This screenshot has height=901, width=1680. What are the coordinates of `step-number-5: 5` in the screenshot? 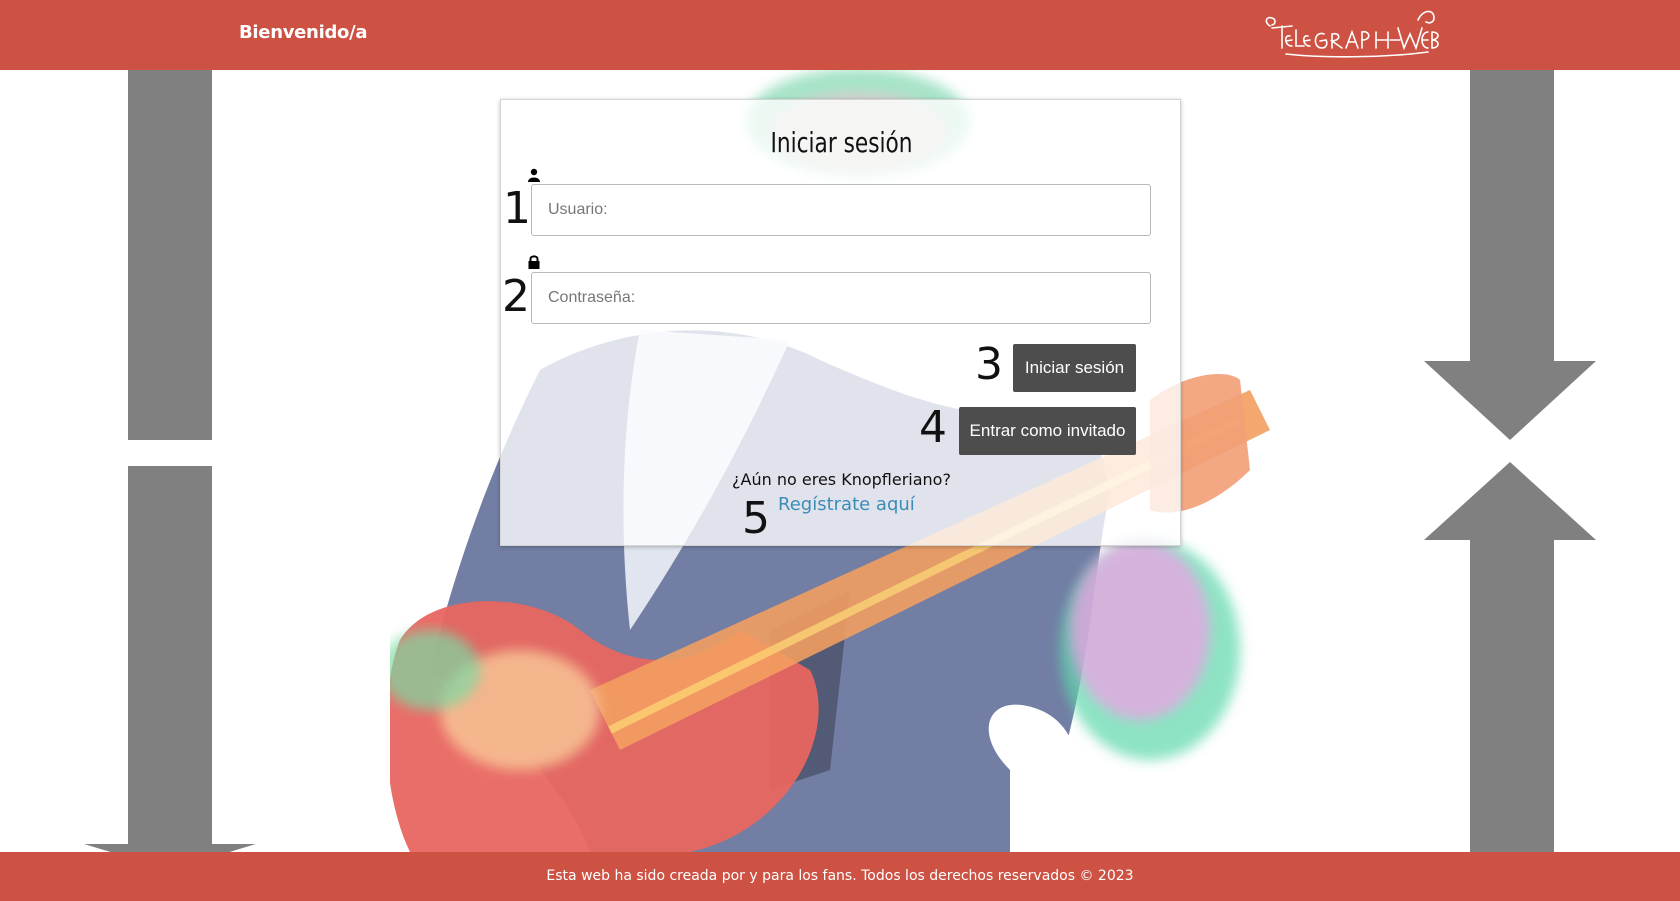 It's located at (756, 518).